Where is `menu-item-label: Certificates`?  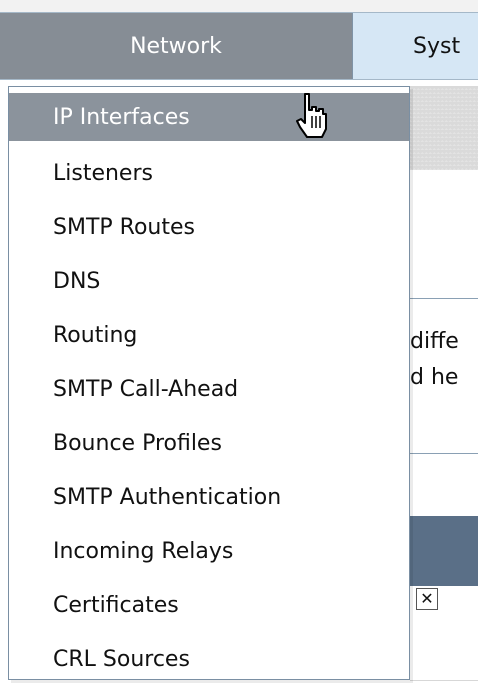
menu-item-label: Certificates is located at coordinates (116, 605).